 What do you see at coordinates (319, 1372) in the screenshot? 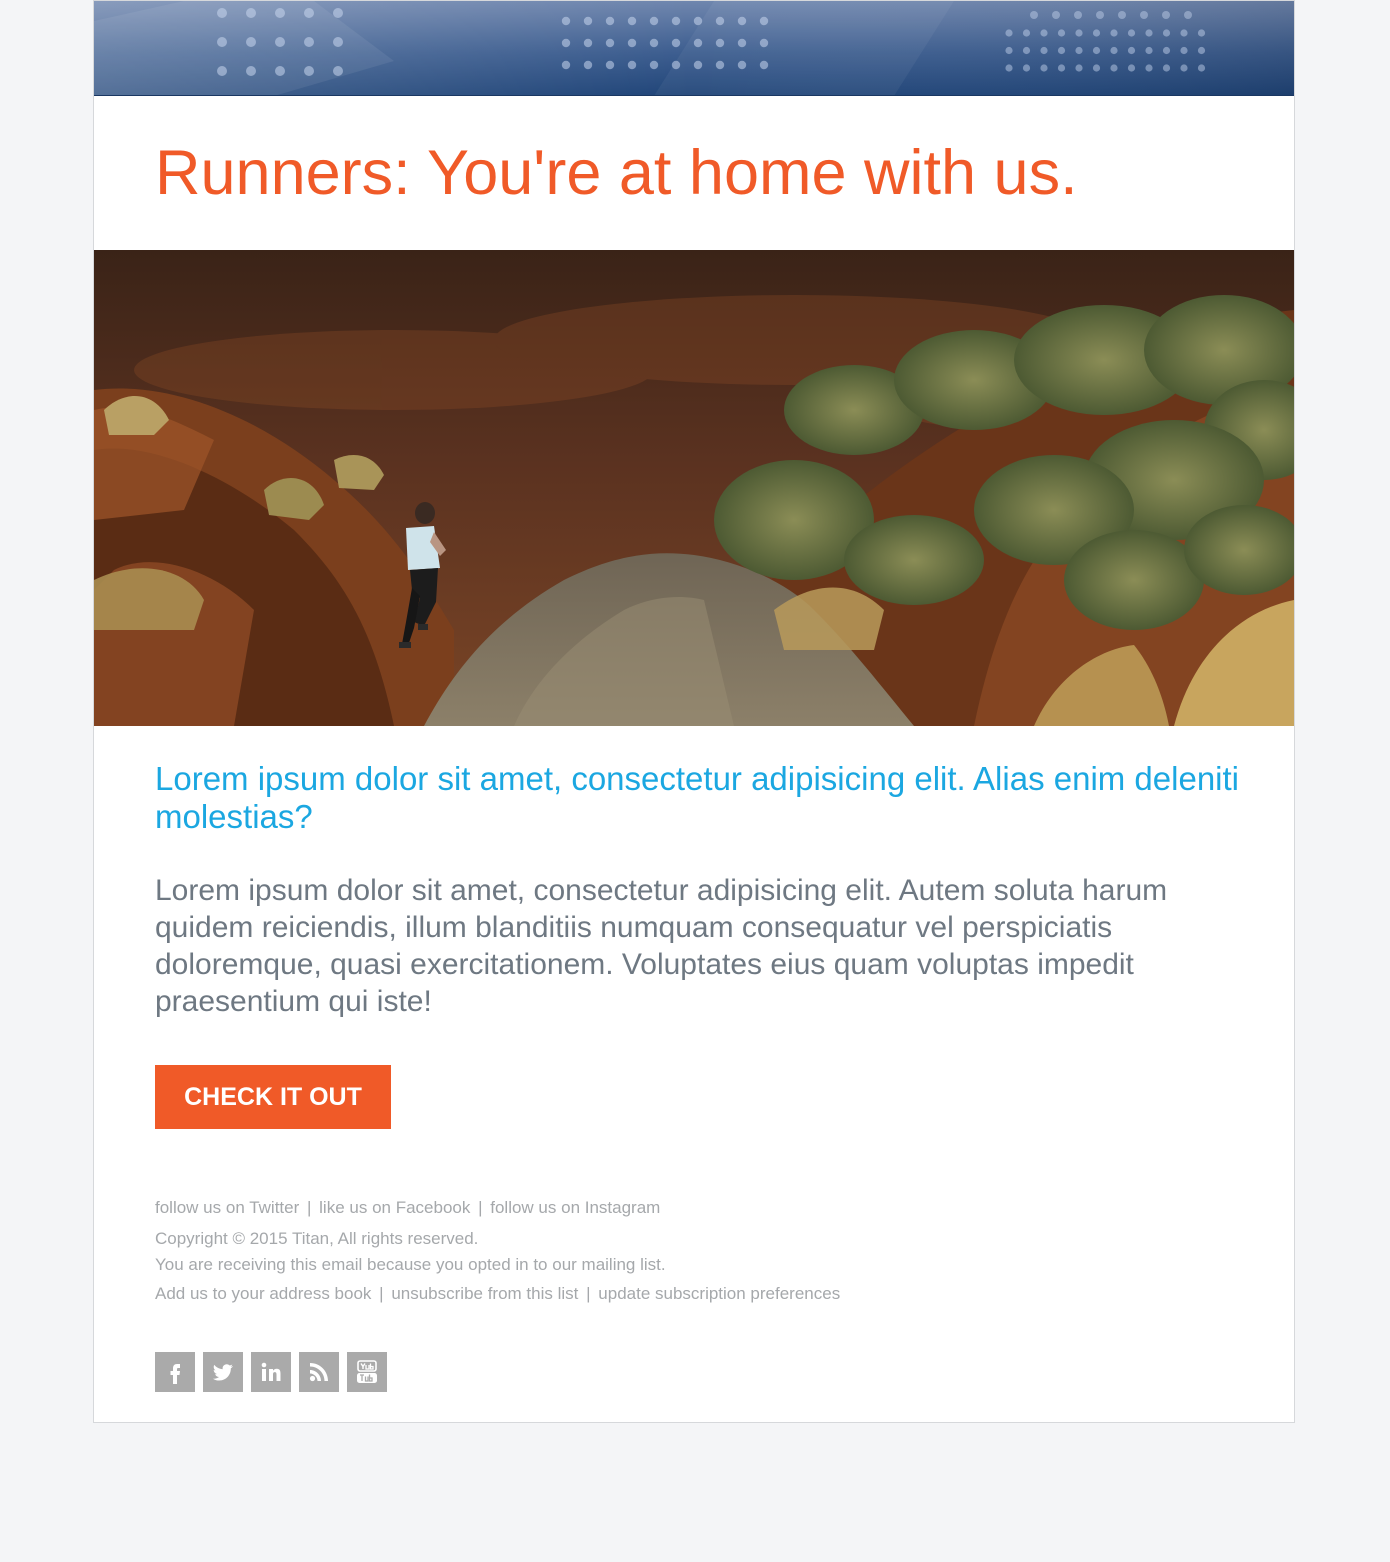
I see `rss-icon` at bounding box center [319, 1372].